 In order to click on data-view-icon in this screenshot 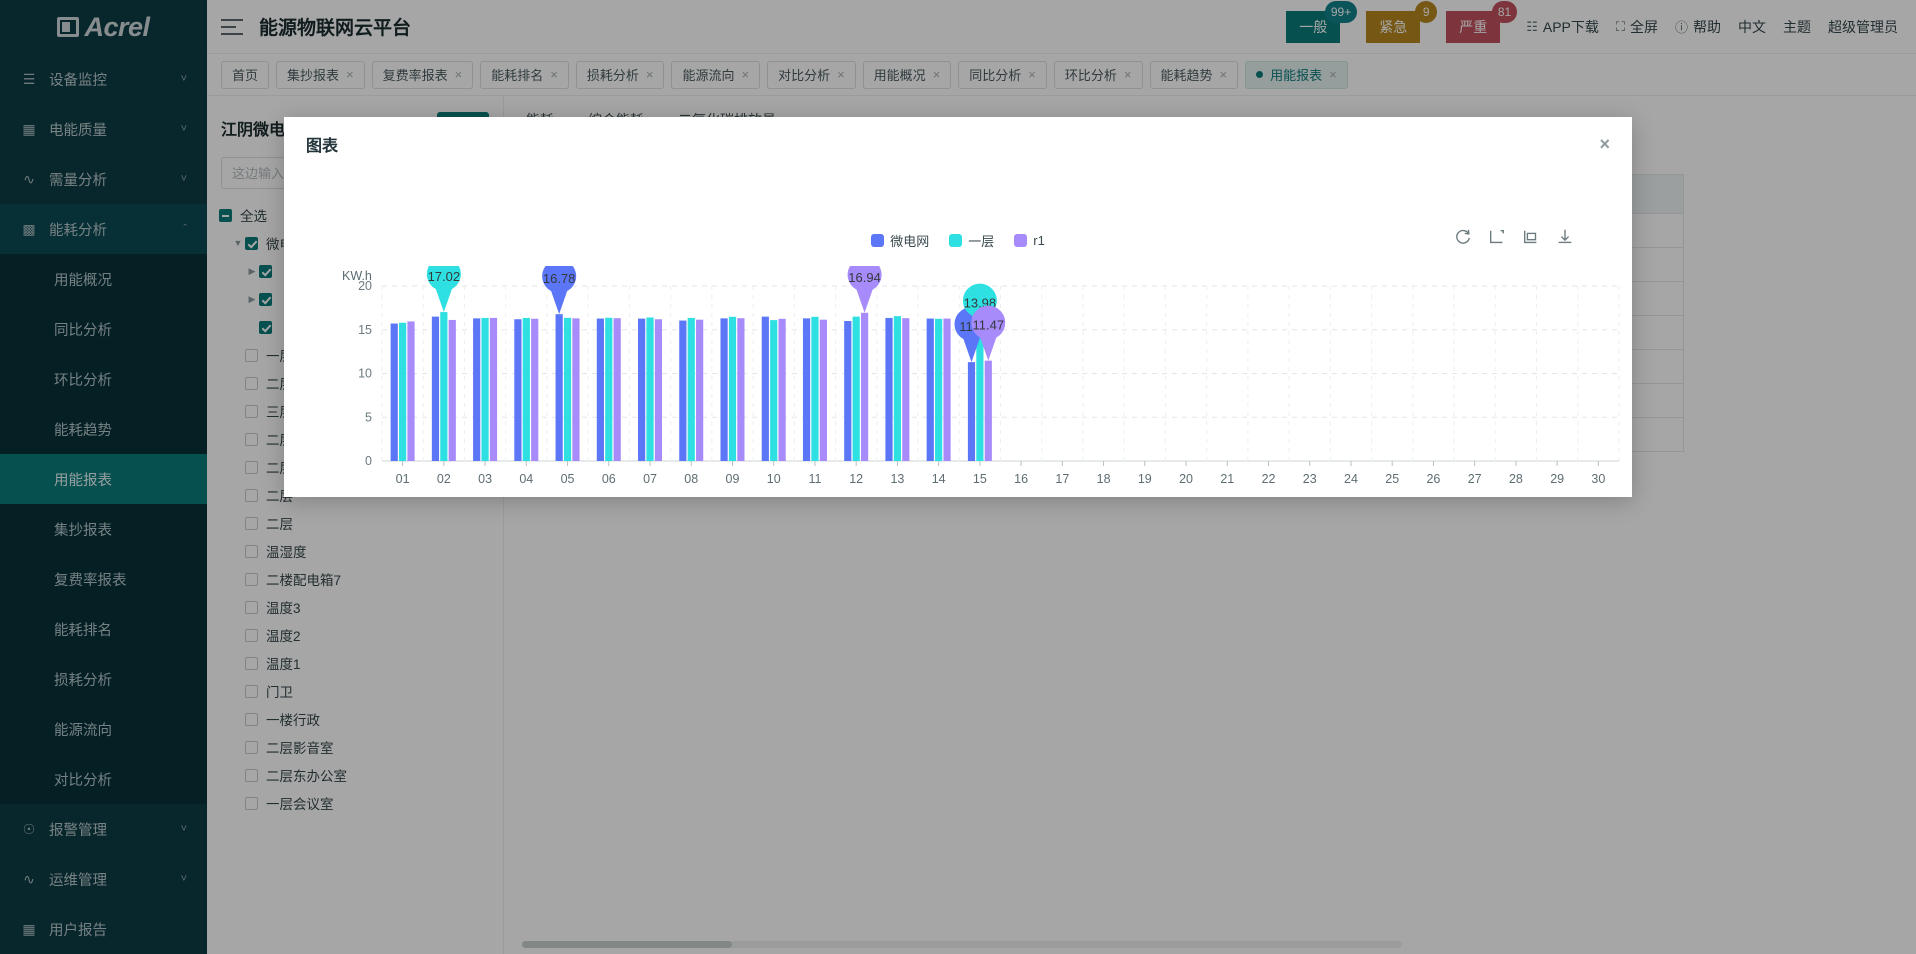, I will do `click(1497, 237)`.